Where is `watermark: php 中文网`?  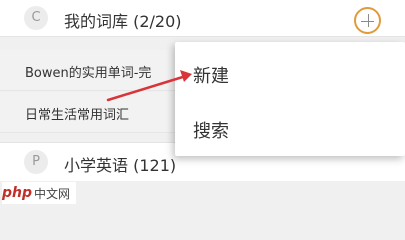 watermark: php 中文网 is located at coordinates (39, 193).